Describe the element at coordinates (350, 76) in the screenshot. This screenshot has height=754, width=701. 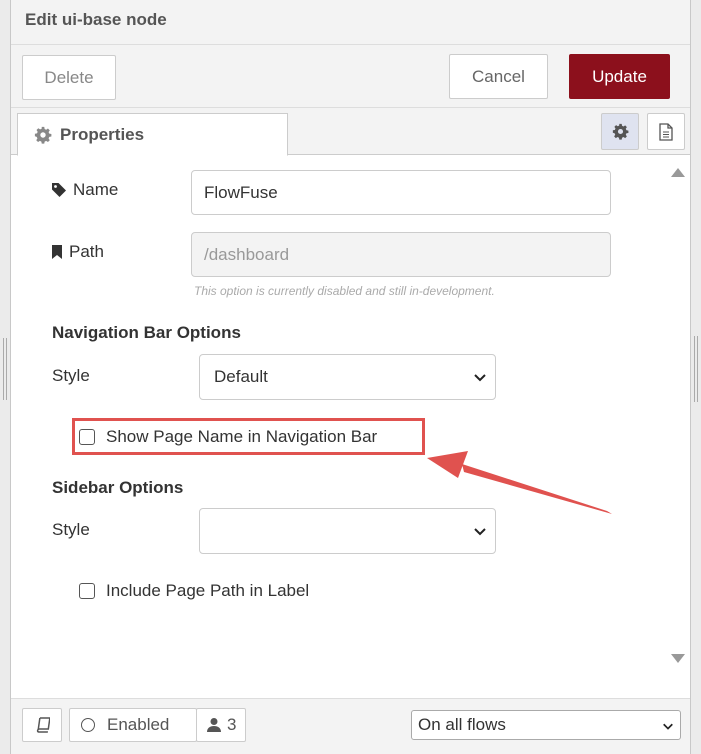
I see `tray-toolbar: Delete Cancel Update` at that location.